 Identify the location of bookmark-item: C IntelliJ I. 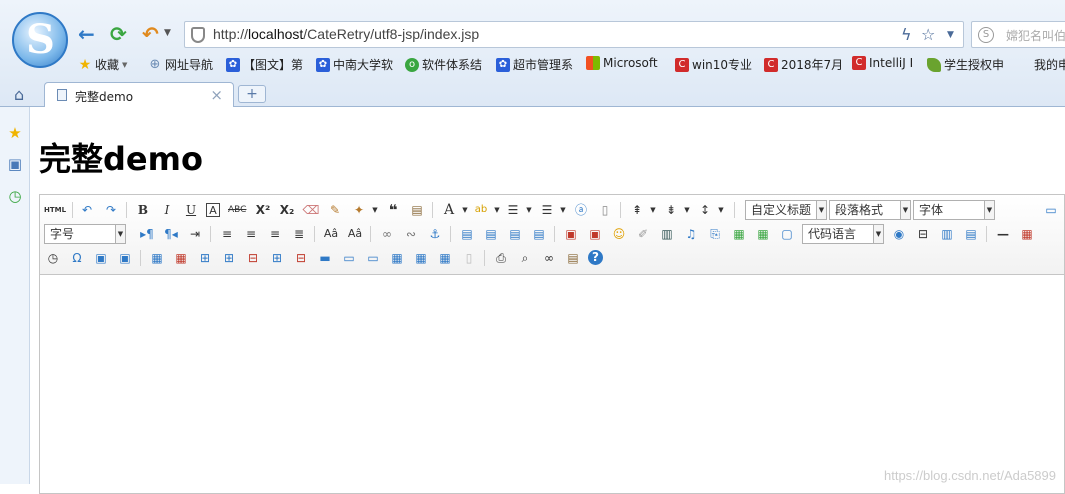
(882, 63).